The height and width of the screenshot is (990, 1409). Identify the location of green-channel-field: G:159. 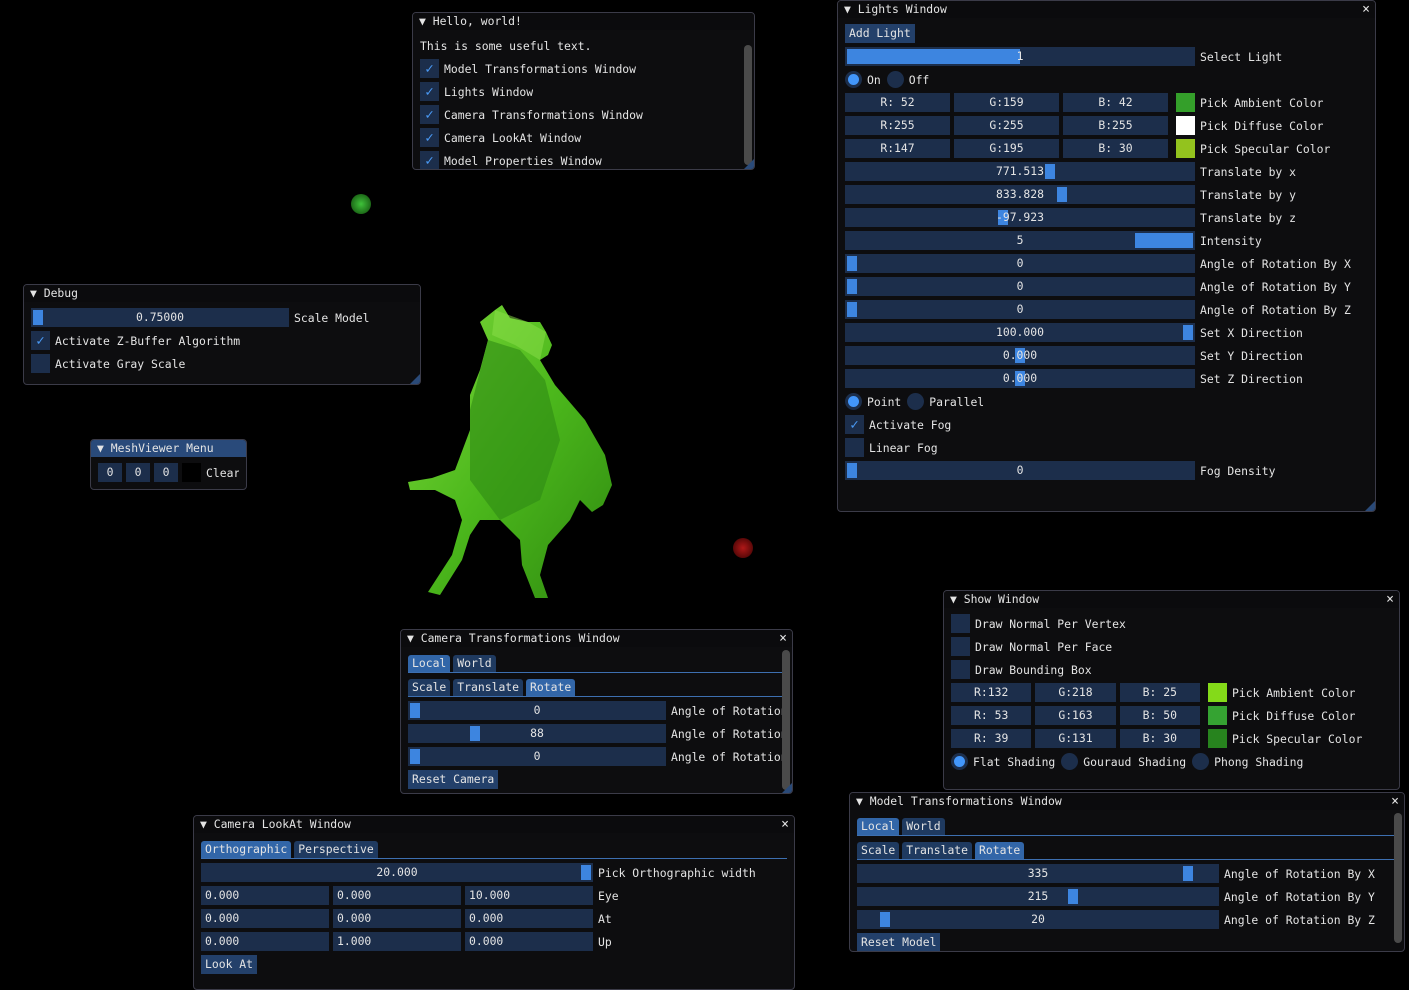
(1006, 102).